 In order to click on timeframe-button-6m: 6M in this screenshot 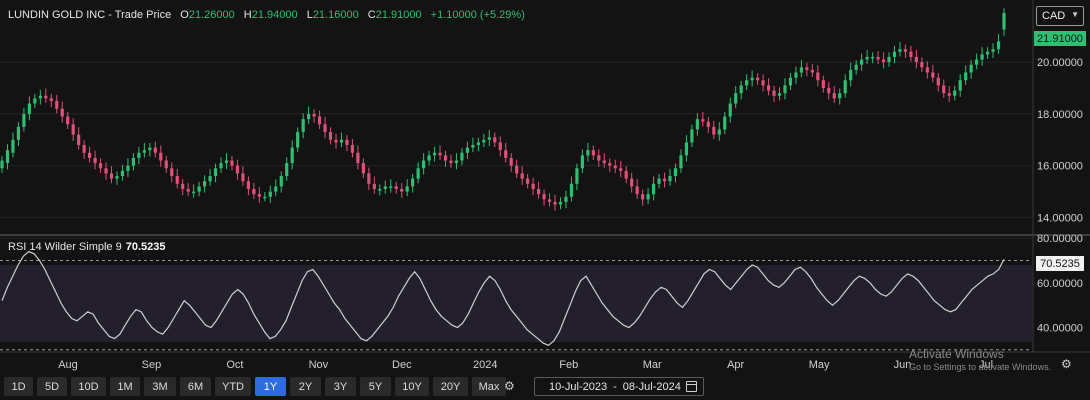, I will do `click(195, 386)`.